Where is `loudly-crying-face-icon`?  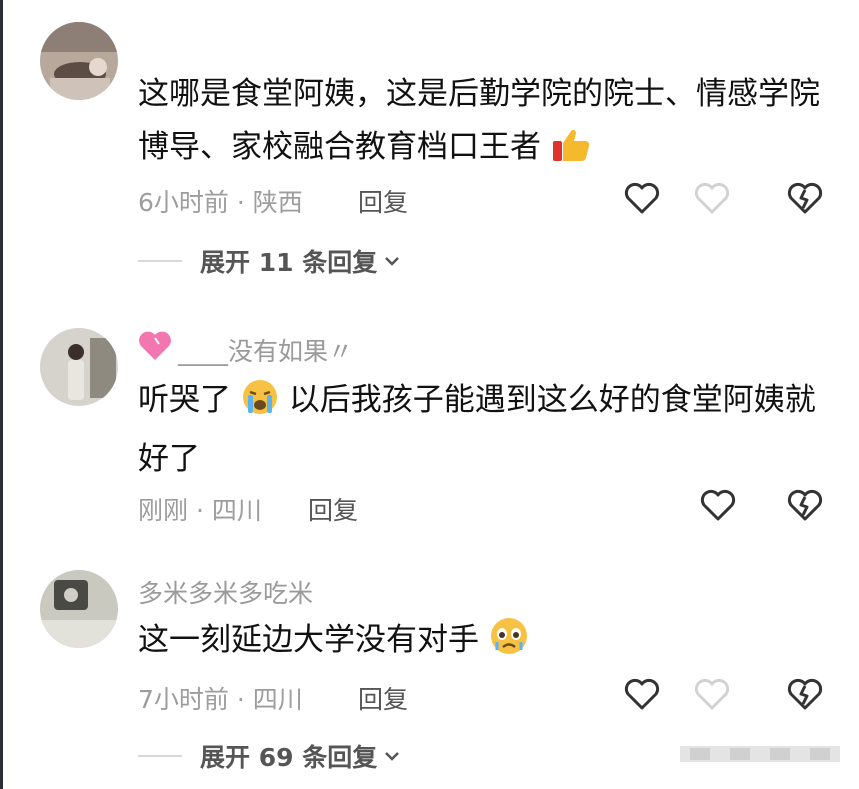
loudly-crying-face-icon is located at coordinates (260, 405).